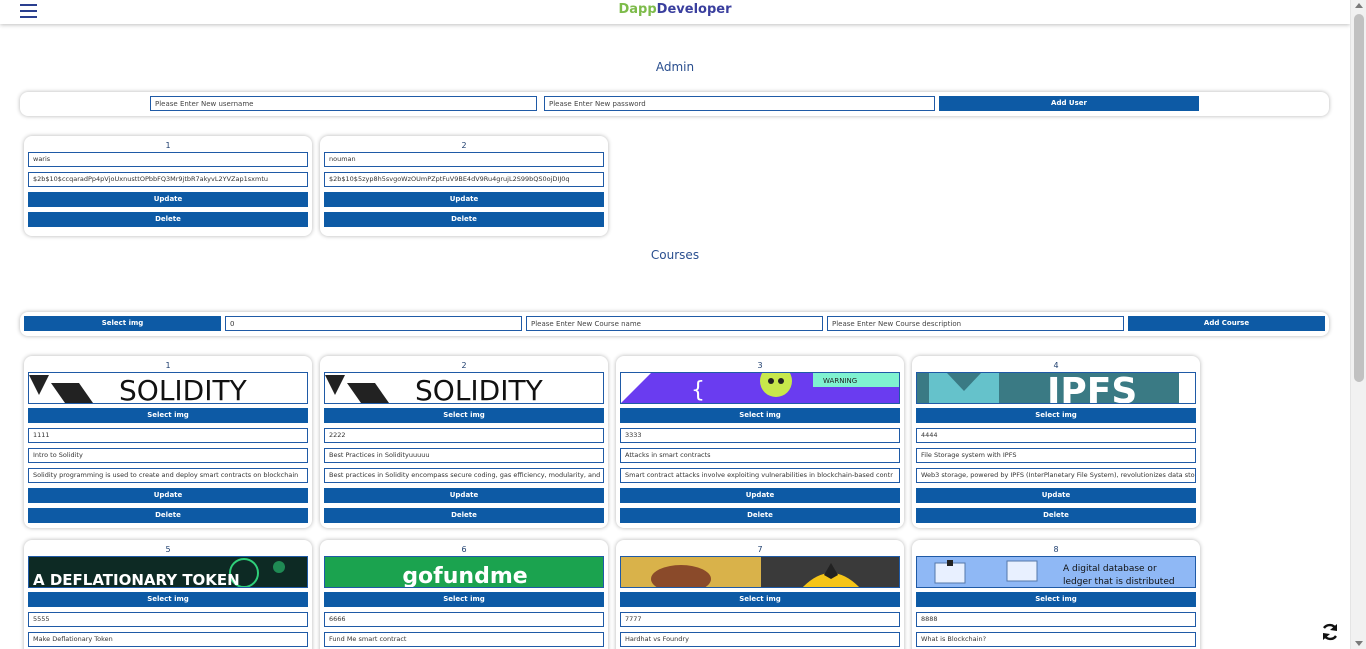 The width and height of the screenshot is (1366, 649). Describe the element at coordinates (760, 388) in the screenshot. I see `course-image: { WARNING` at that location.